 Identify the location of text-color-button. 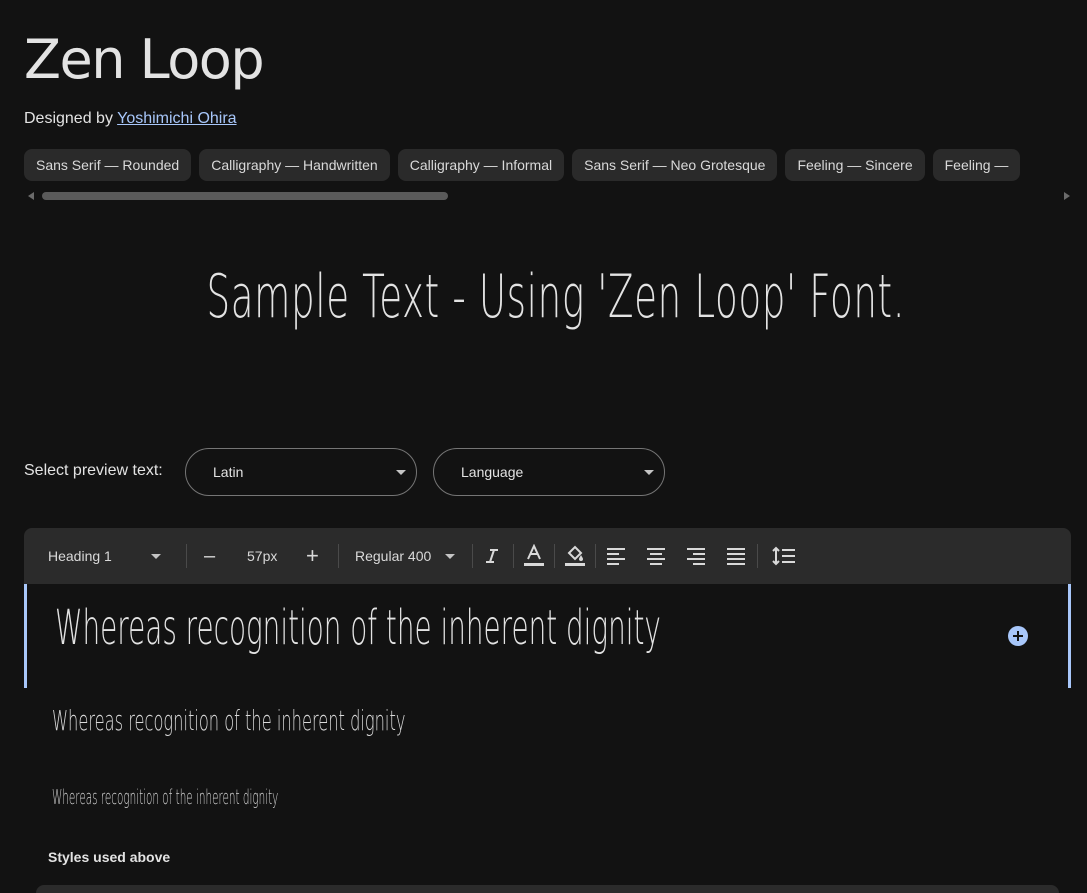
(534, 556).